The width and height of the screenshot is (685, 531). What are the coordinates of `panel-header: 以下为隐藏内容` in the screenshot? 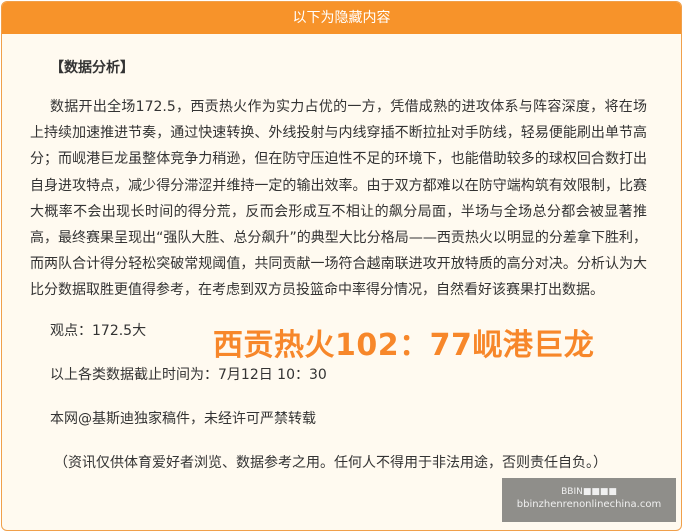 It's located at (341, 18).